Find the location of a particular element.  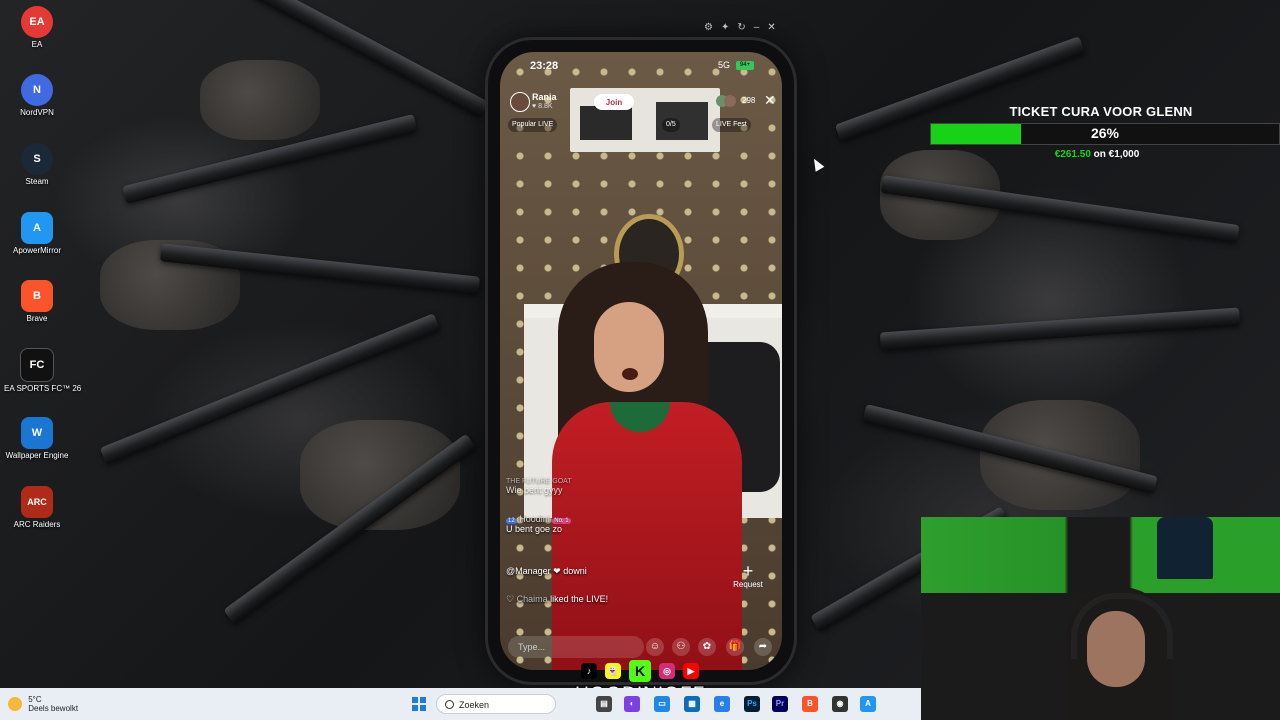

arc-raiders-app-icon: ARC ARC Raiders is located at coordinates (37, 507).